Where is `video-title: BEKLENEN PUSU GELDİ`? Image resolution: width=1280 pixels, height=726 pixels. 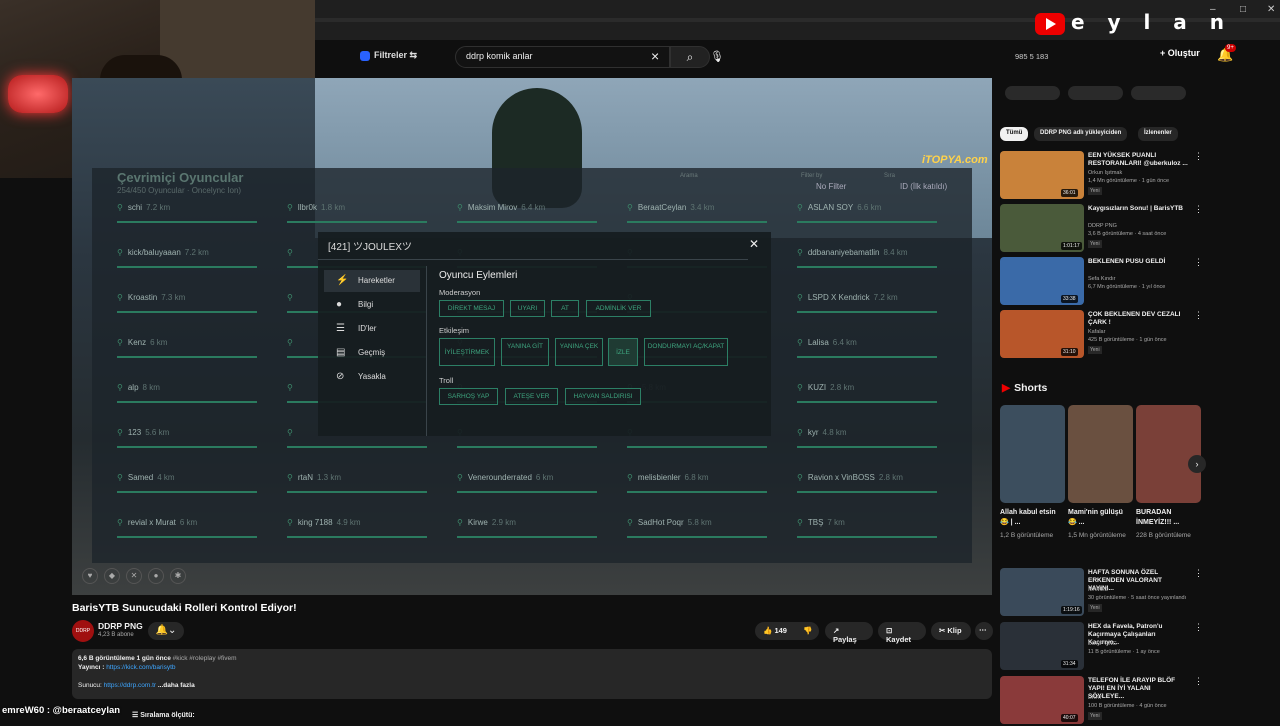 video-title: BEKLENEN PUSU GELDİ is located at coordinates (1138, 262).